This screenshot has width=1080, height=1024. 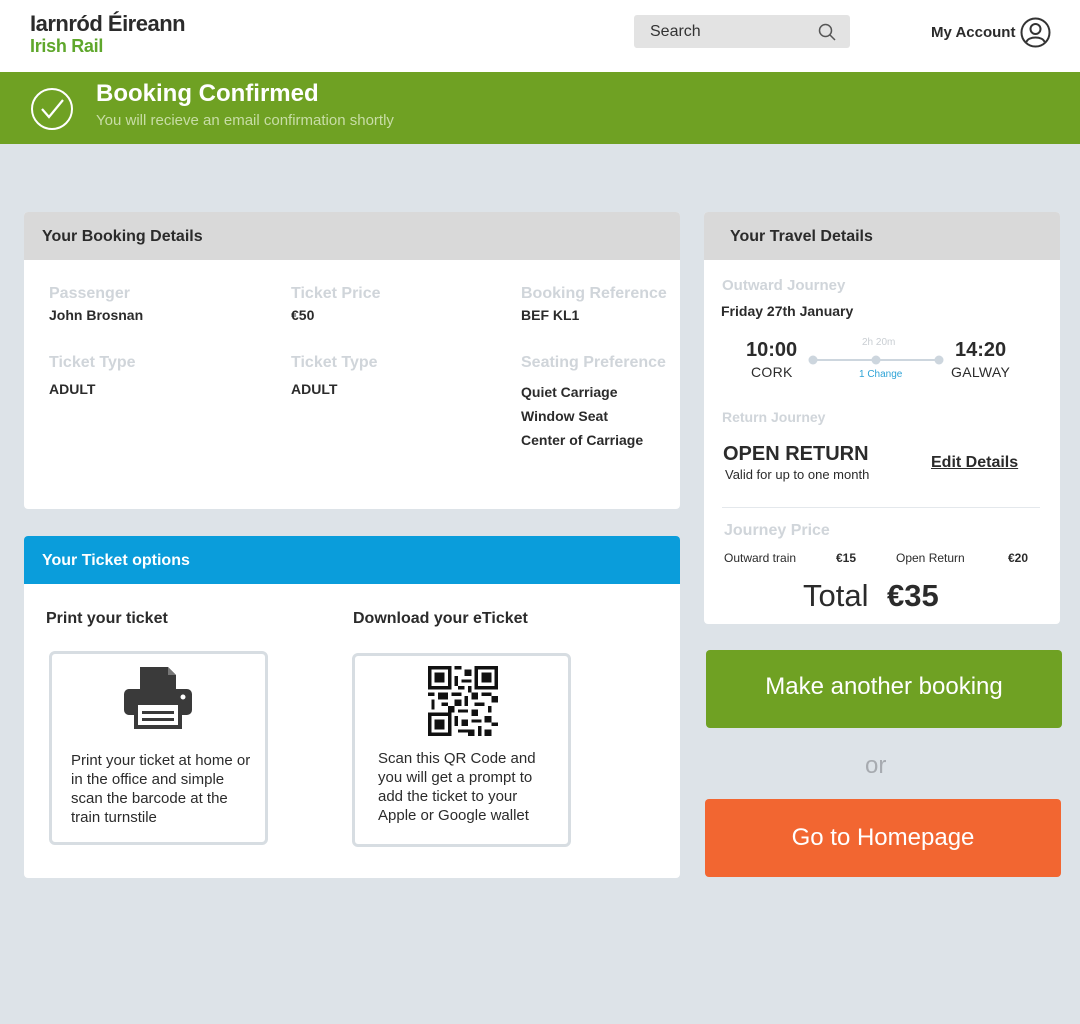 What do you see at coordinates (582, 440) in the screenshot?
I see `seating-preference-item: Center of Carriage` at bounding box center [582, 440].